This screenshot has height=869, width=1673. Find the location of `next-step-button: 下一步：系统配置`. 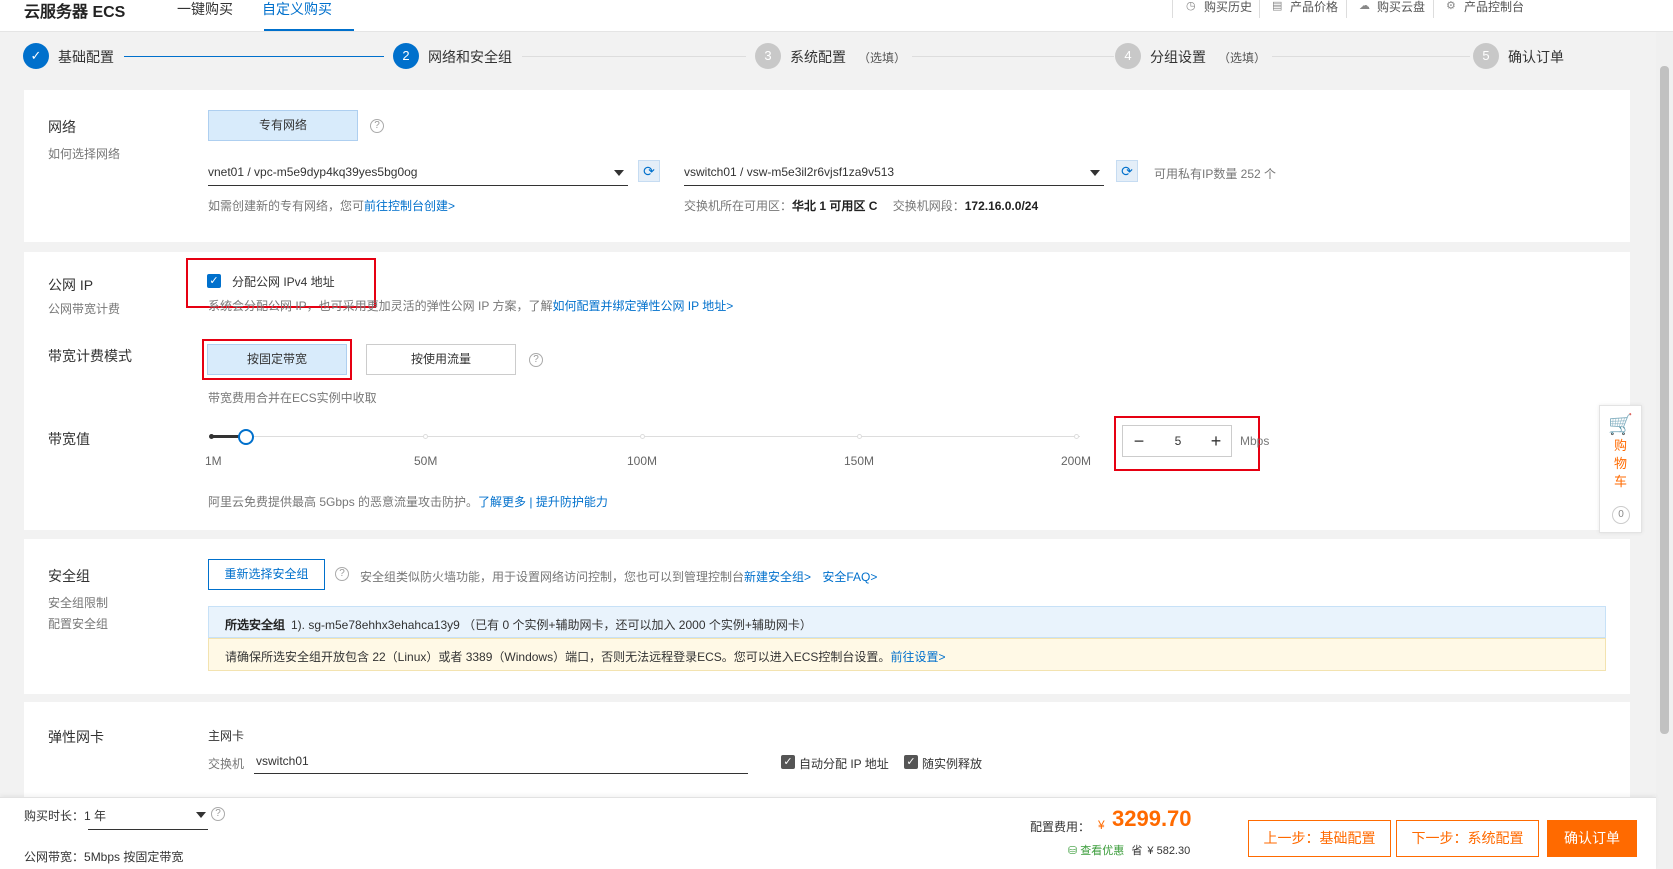

next-step-button: 下一步：系统配置 is located at coordinates (1467, 838).